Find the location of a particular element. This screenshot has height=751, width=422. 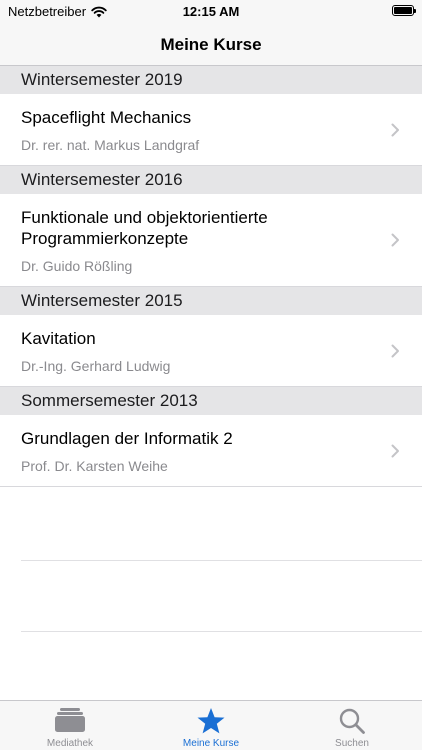

course-row-kavitation: Kavitation Dr.-Ing. Gerhard Ludwig is located at coordinates (211, 351).